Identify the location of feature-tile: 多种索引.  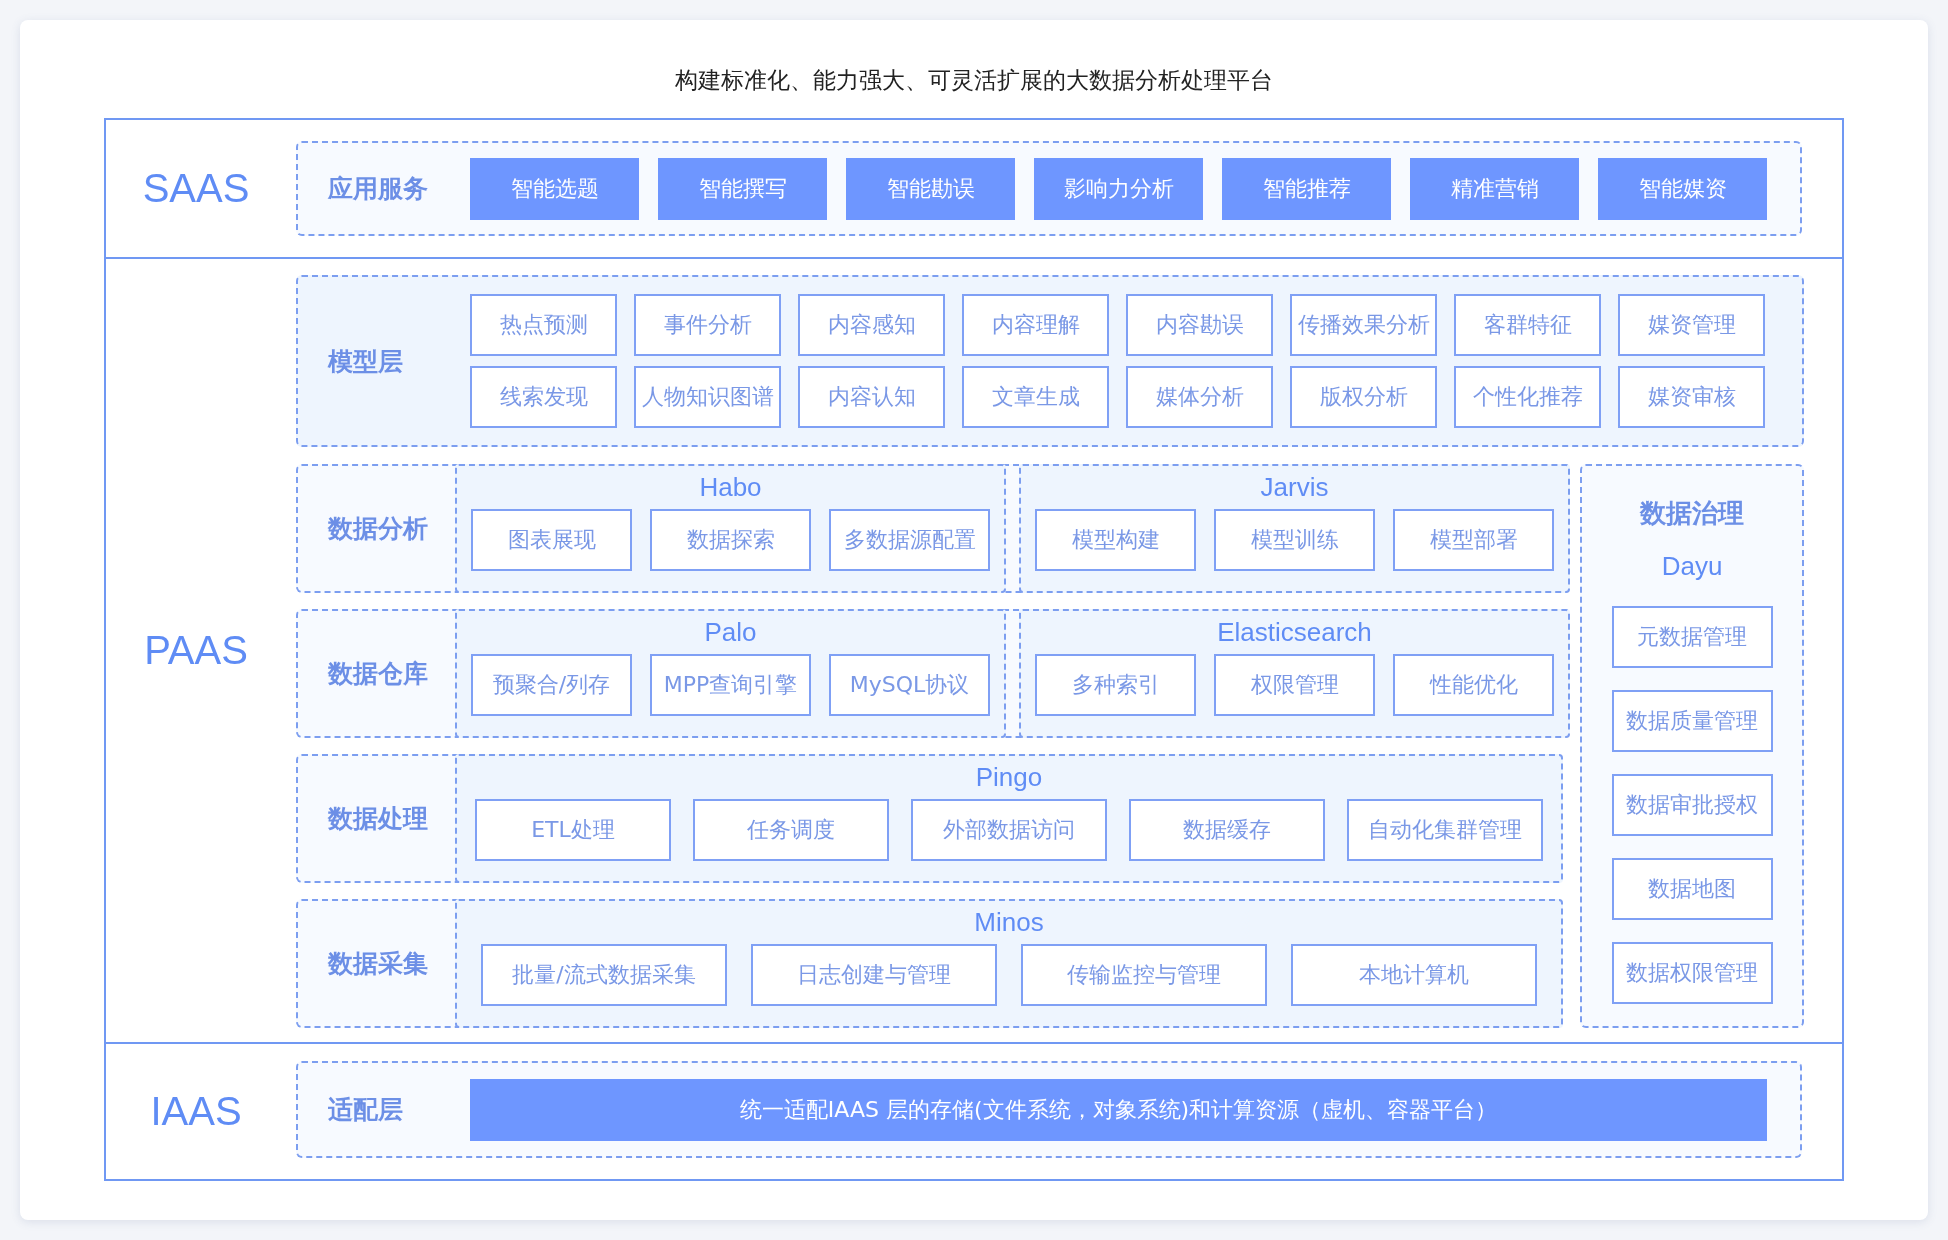
(1115, 685).